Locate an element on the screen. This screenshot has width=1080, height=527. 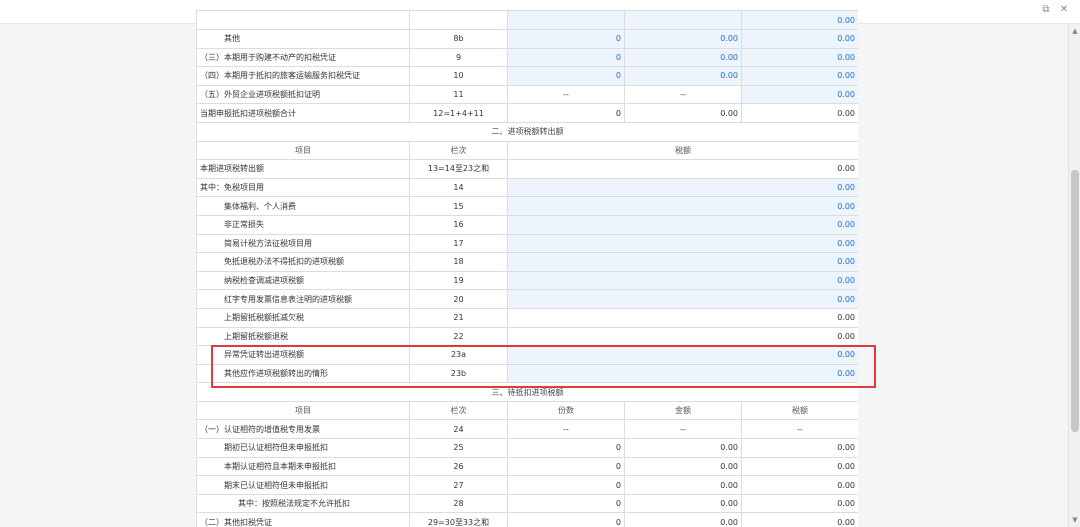
table-row: （二）其他扣税凭证 29=30至33之和 0 0.00 0.00 is located at coordinates (527, 519).